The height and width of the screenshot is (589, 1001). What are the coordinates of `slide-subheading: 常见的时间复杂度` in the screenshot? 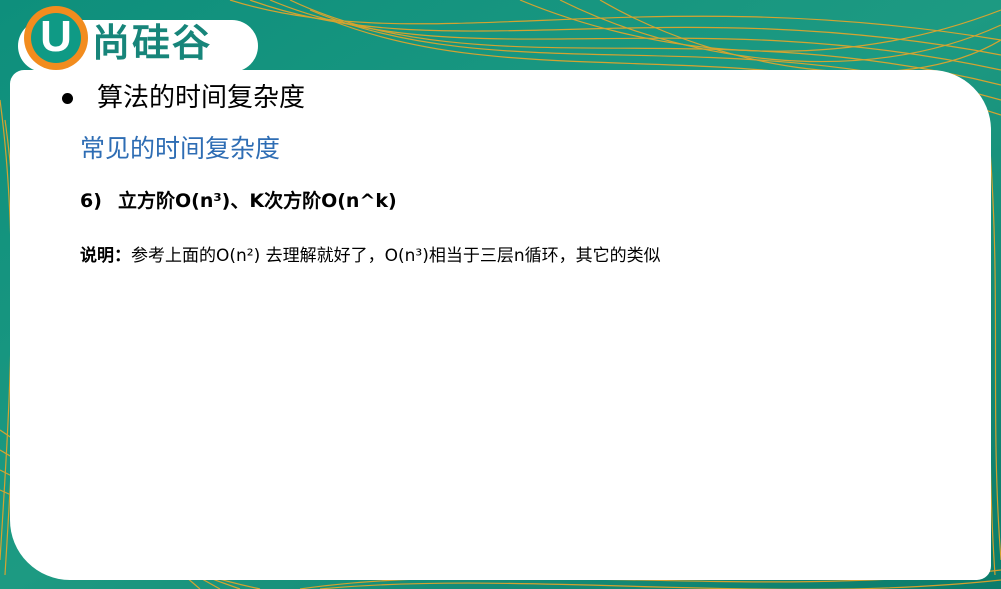 It's located at (180, 148).